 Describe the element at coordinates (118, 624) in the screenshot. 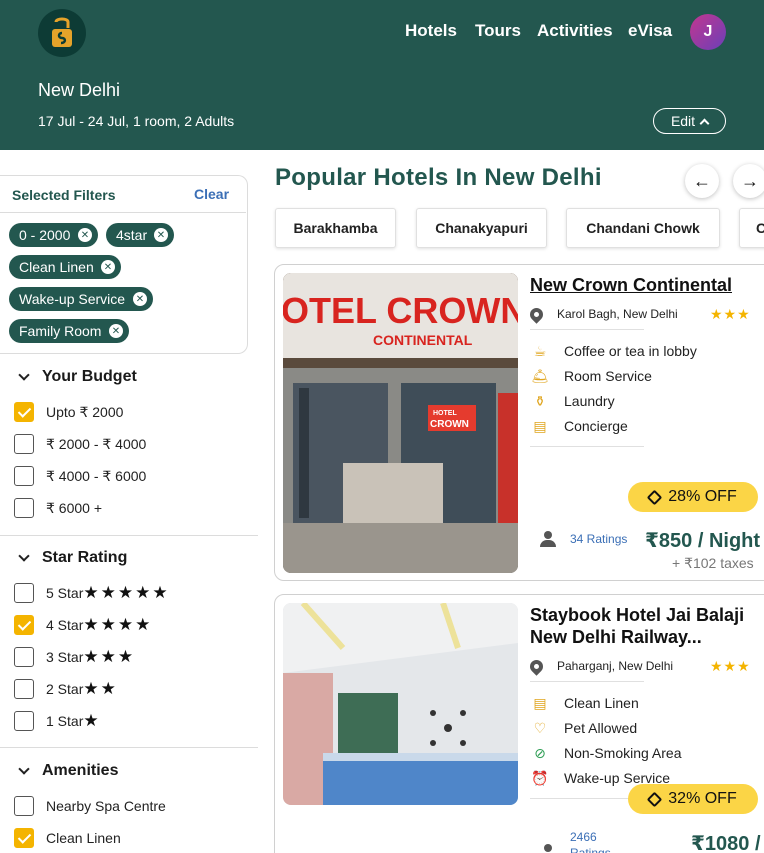

I see `star-icons: ★★★★` at that location.